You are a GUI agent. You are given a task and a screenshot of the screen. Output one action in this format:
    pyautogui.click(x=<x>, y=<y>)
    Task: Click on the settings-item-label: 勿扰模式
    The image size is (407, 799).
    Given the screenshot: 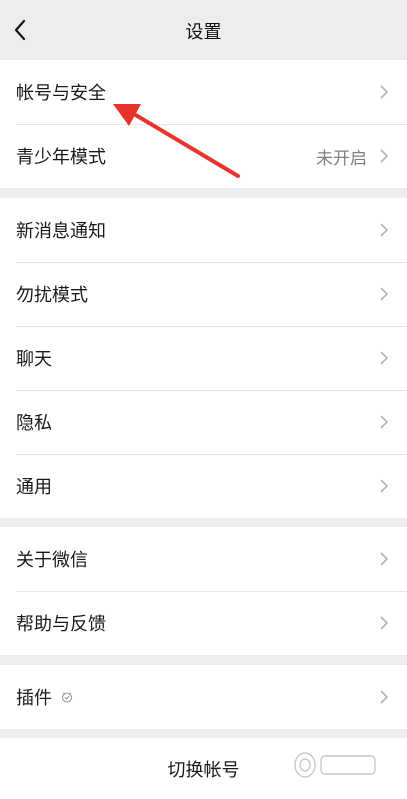 What is the action you would take?
    pyautogui.click(x=52, y=295)
    